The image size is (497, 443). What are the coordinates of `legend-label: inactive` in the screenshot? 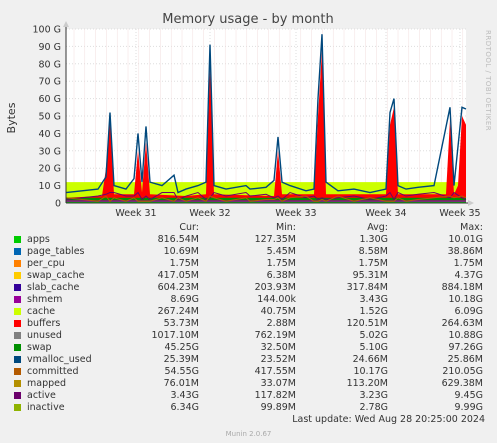 It's located at (46, 407).